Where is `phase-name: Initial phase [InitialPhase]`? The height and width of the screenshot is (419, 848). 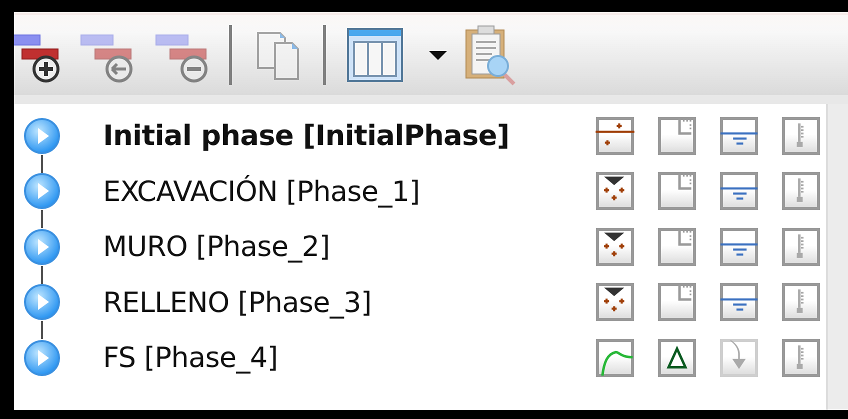 phase-name: Initial phase [InitialPhase] is located at coordinates (306, 135).